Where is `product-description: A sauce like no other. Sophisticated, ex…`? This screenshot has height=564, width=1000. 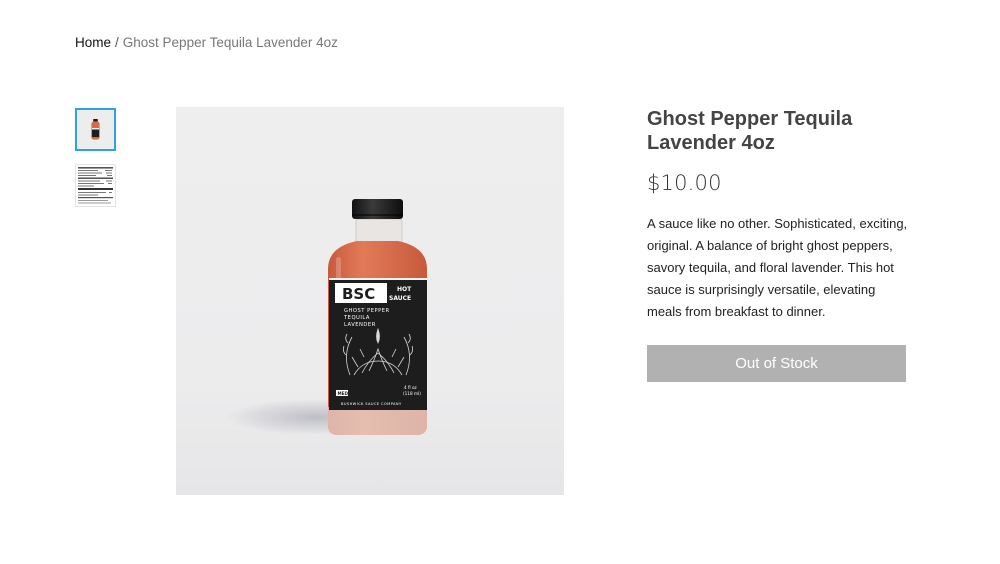
product-description: A sauce like no other. Sophisticated, ex… is located at coordinates (777, 267).